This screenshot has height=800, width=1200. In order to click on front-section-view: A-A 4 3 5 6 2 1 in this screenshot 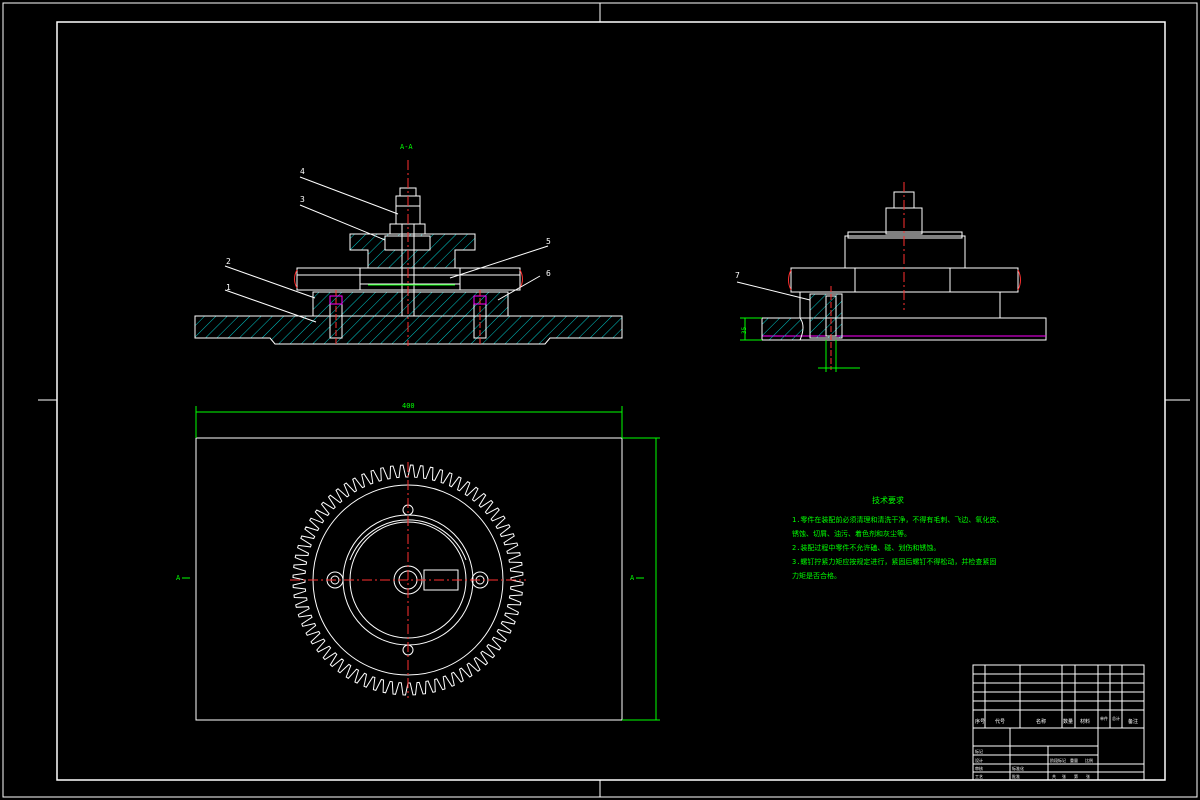, I will do `click(408, 244)`.